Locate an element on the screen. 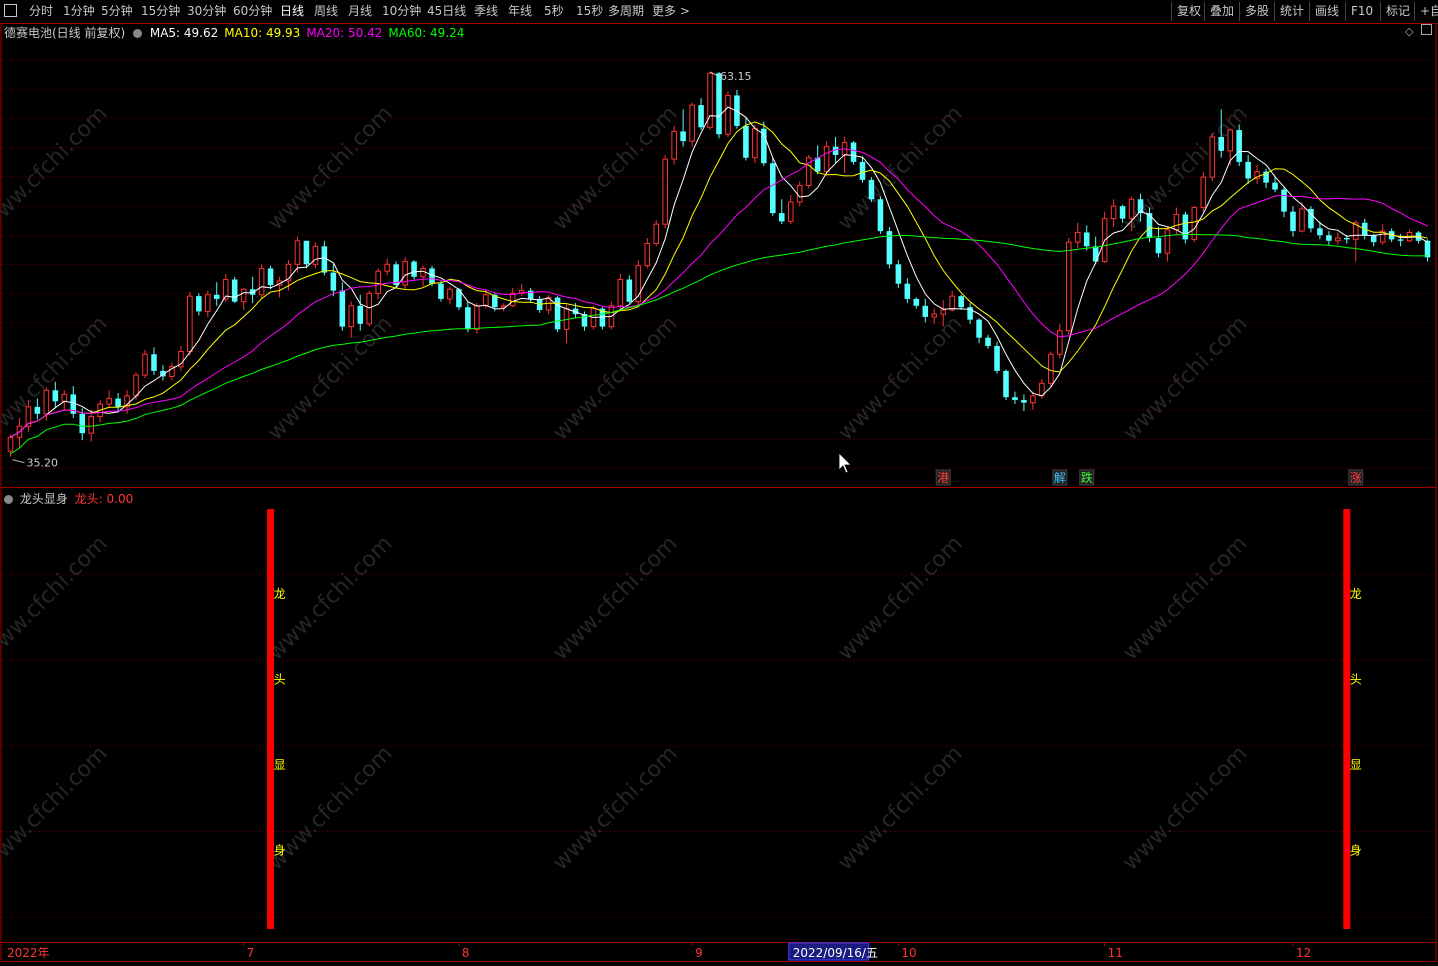  restore-icon is located at coordinates (1426, 29).